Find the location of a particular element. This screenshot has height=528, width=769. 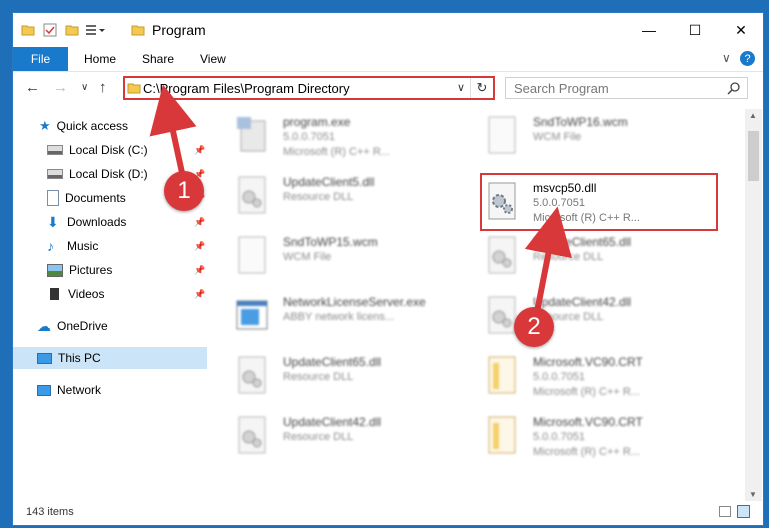

address-folder-icon is located at coordinates (134, 88).